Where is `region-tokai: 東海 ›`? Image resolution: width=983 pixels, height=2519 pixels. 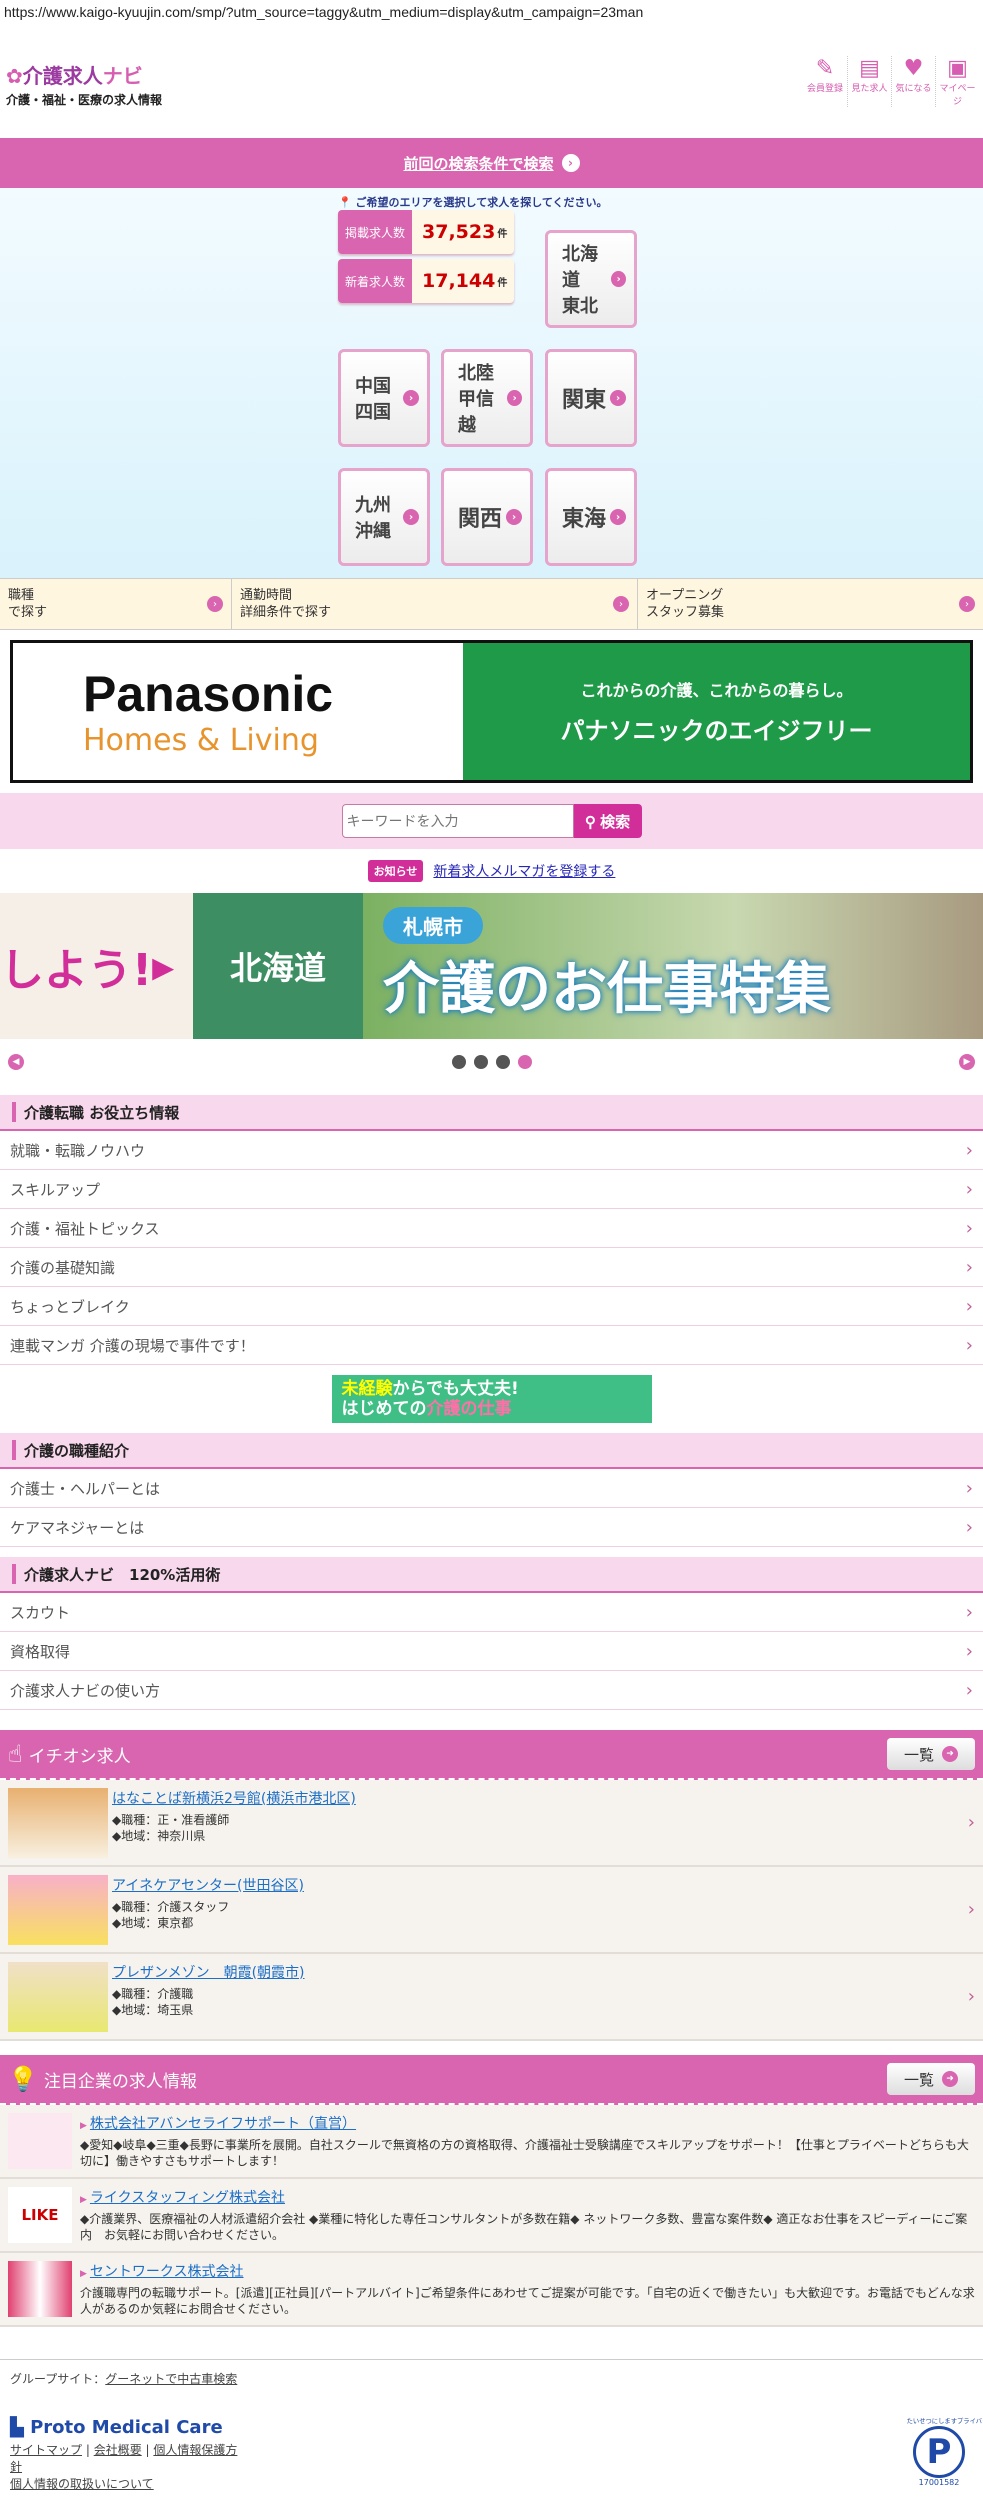
region-tokai: 東海 › is located at coordinates (591, 517).